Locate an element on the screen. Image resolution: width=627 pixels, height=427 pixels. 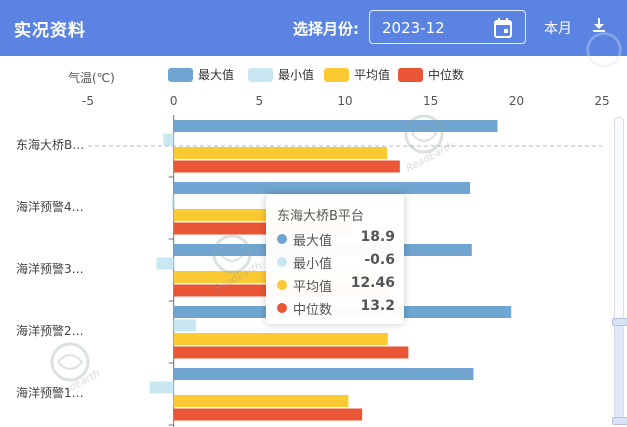
scroll-handle-top is located at coordinates (619, 322).